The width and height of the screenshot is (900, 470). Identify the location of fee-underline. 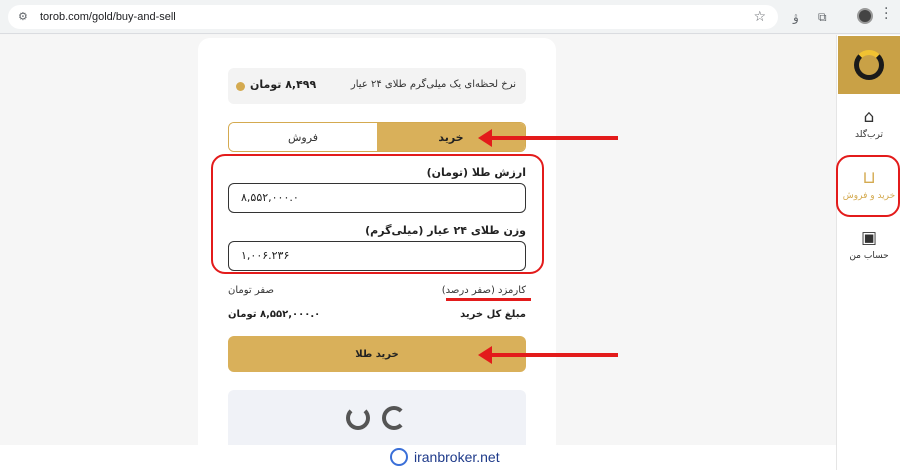
(488, 299).